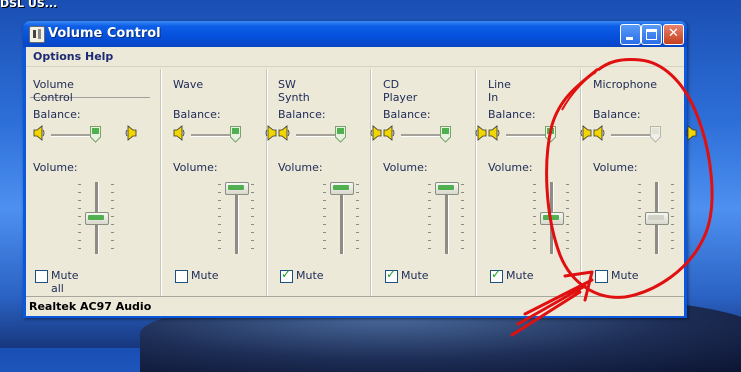 This screenshot has height=372, width=741. Describe the element at coordinates (294, 91) in the screenshot. I see `channel-label: SW Synth` at that location.